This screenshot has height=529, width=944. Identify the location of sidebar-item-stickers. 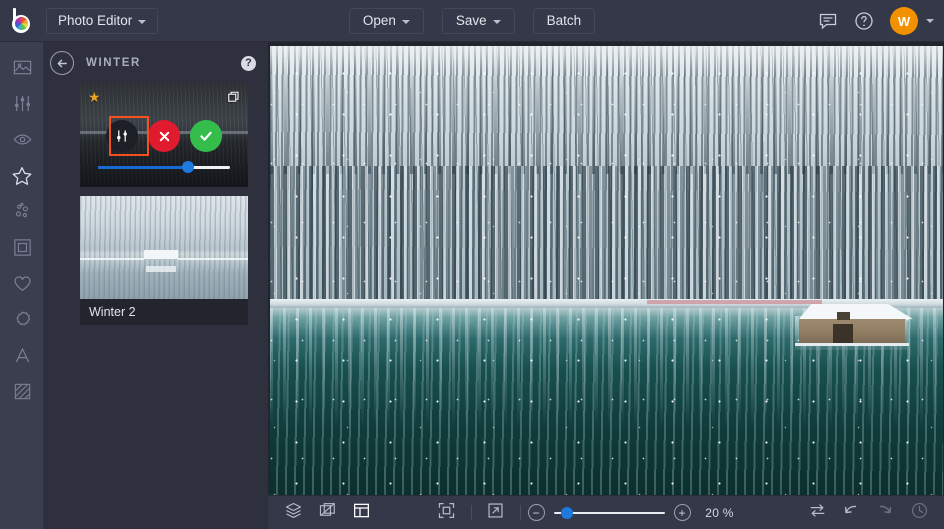
(22, 322).